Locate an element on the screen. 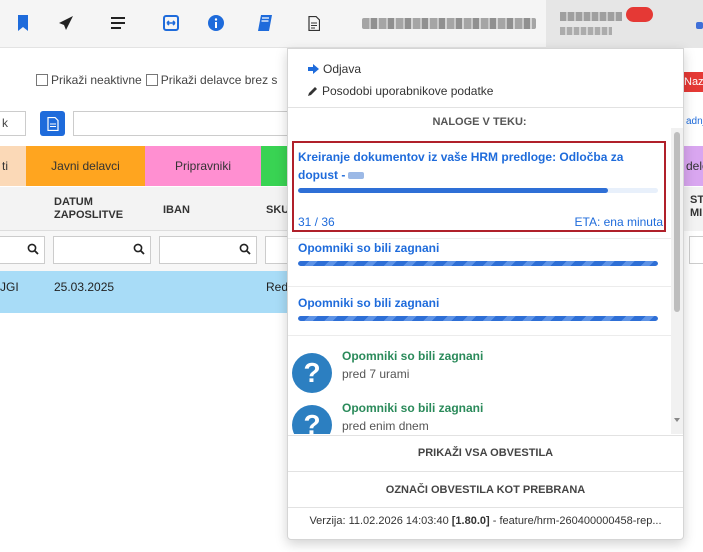 This screenshot has height=552, width=703. notification-time: pred enim dnem is located at coordinates (385, 426).